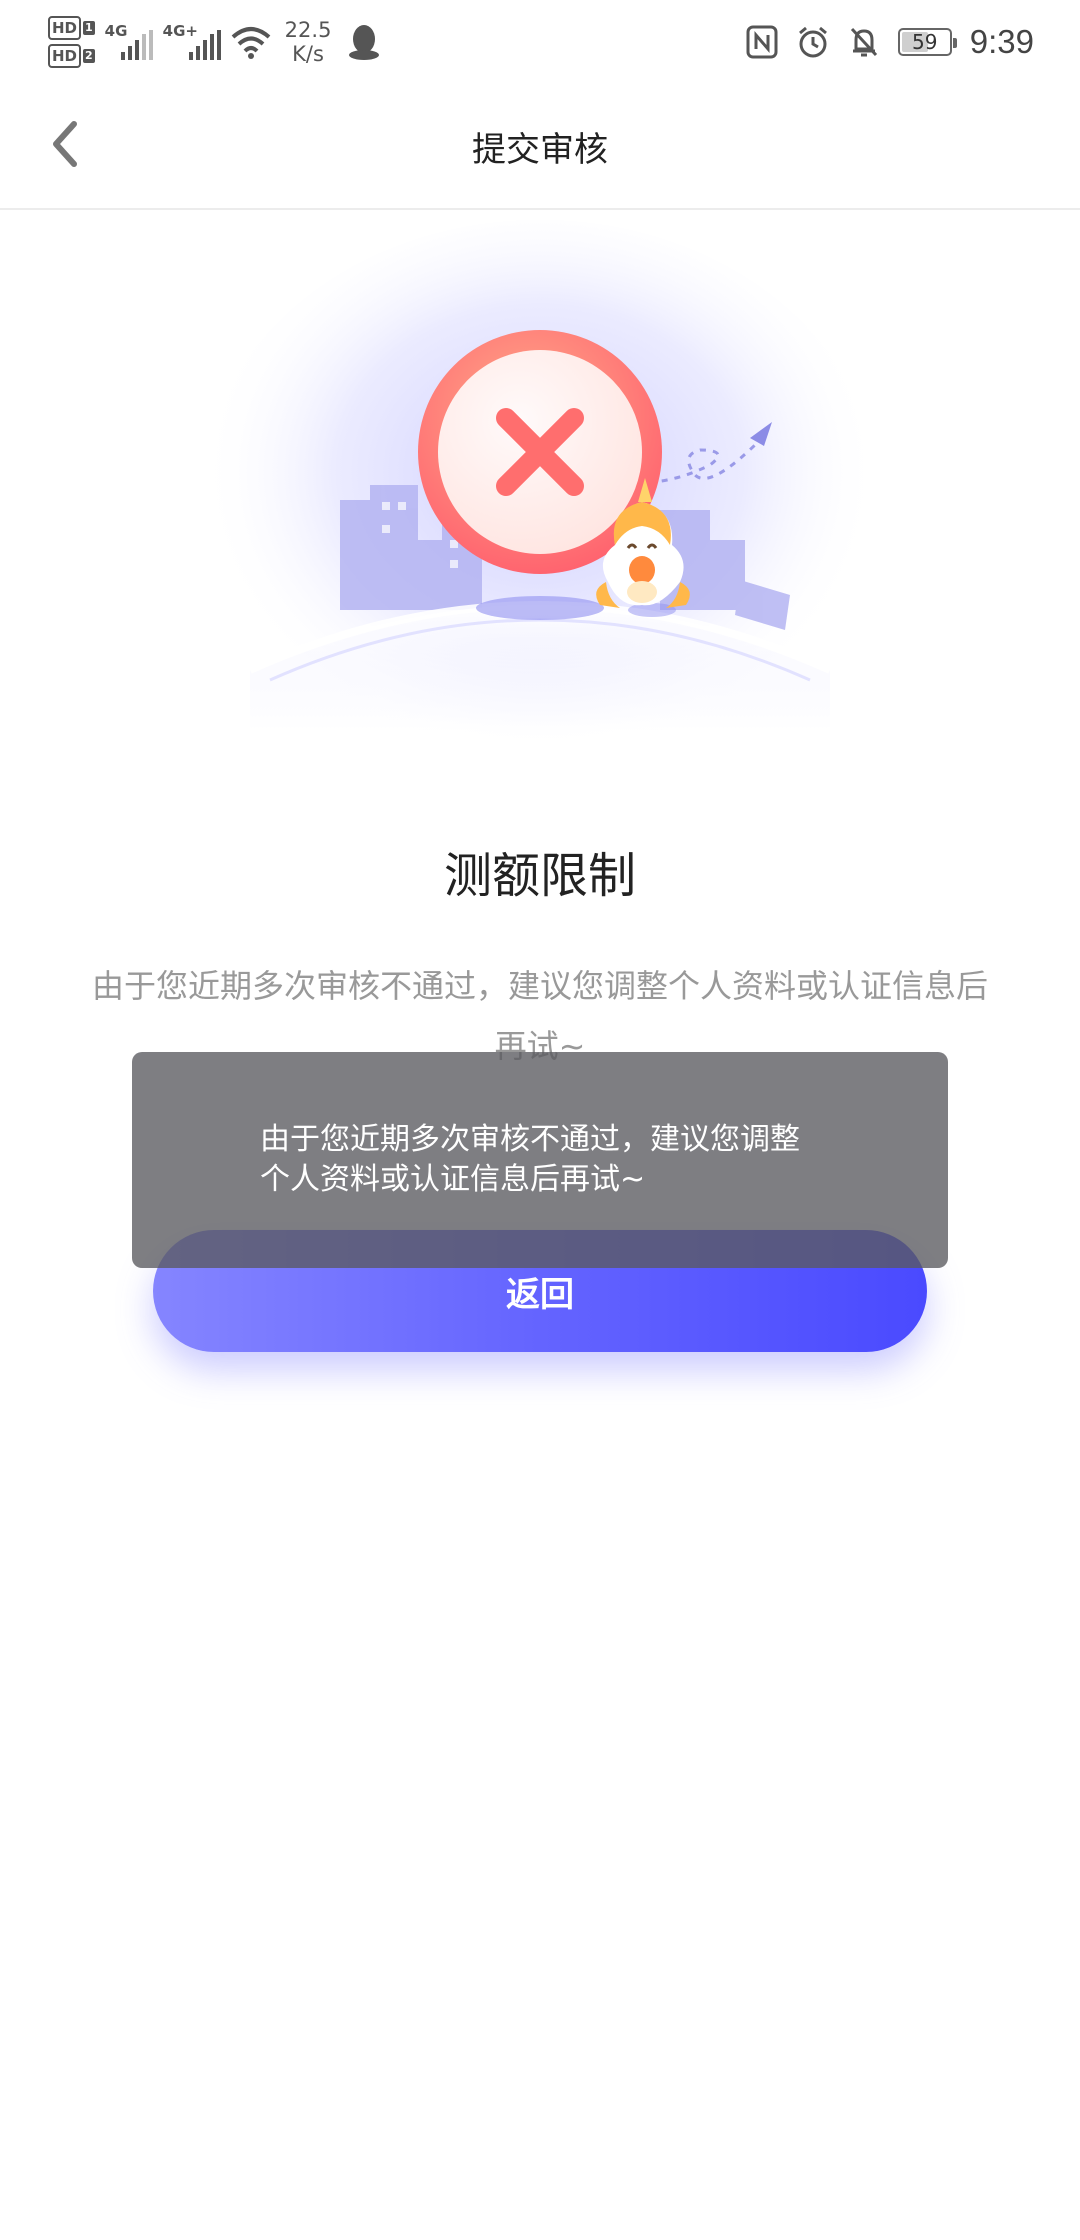  What do you see at coordinates (308, 30) in the screenshot?
I see `speed-value: 22.5` at bounding box center [308, 30].